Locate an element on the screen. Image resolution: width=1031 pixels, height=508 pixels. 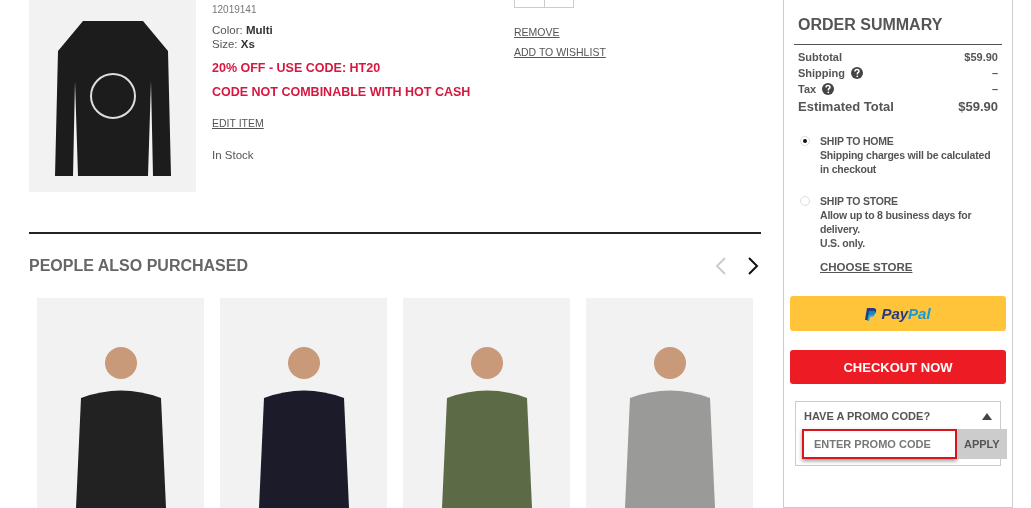
total-value: $59.90 is located at coordinates (978, 107).